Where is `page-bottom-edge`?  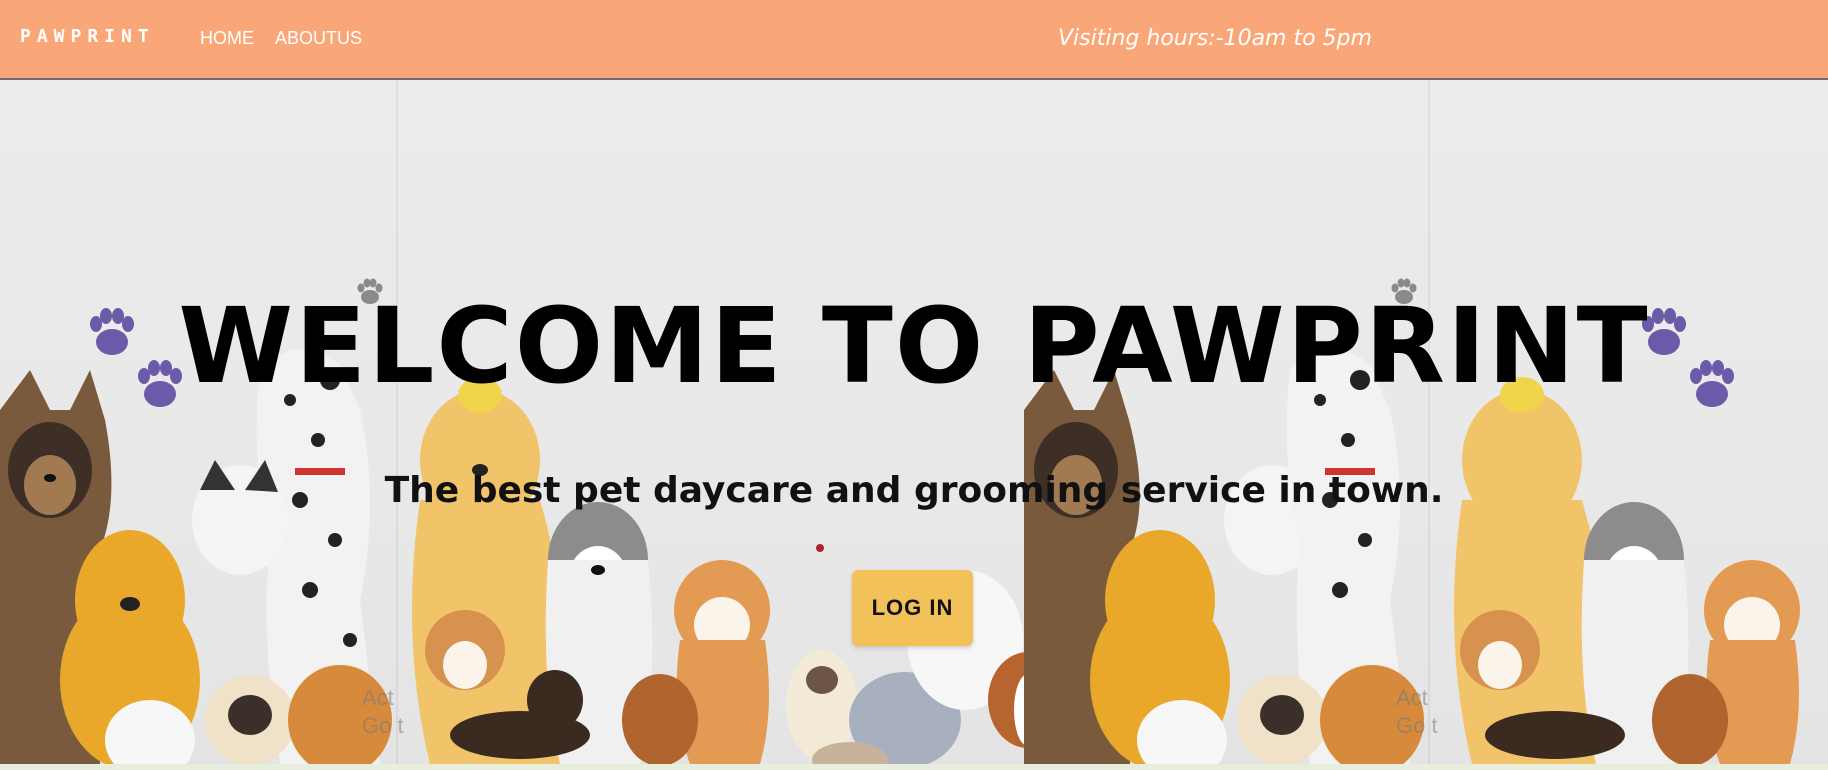
page-bottom-edge is located at coordinates (914, 767).